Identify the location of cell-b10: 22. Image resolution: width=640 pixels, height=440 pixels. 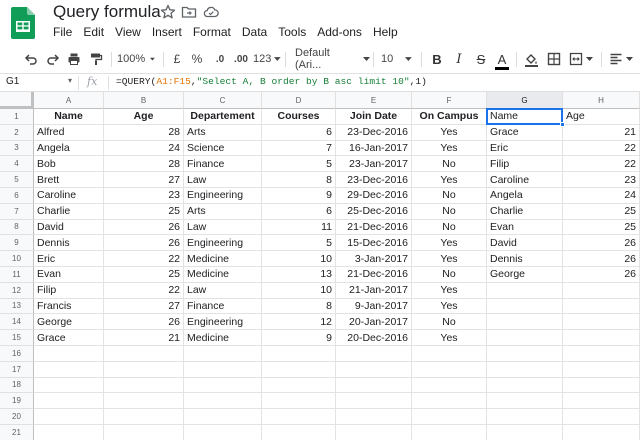
(144, 259).